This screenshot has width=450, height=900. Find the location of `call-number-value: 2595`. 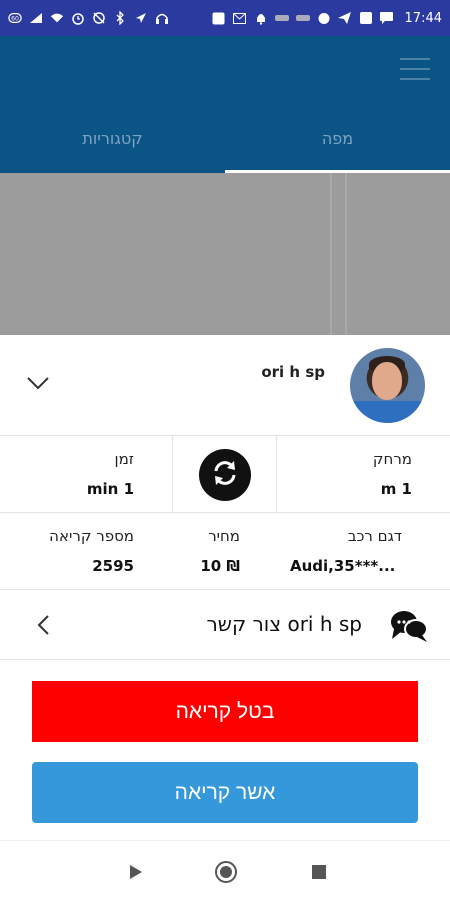

call-number-value: 2595 is located at coordinates (113, 566).